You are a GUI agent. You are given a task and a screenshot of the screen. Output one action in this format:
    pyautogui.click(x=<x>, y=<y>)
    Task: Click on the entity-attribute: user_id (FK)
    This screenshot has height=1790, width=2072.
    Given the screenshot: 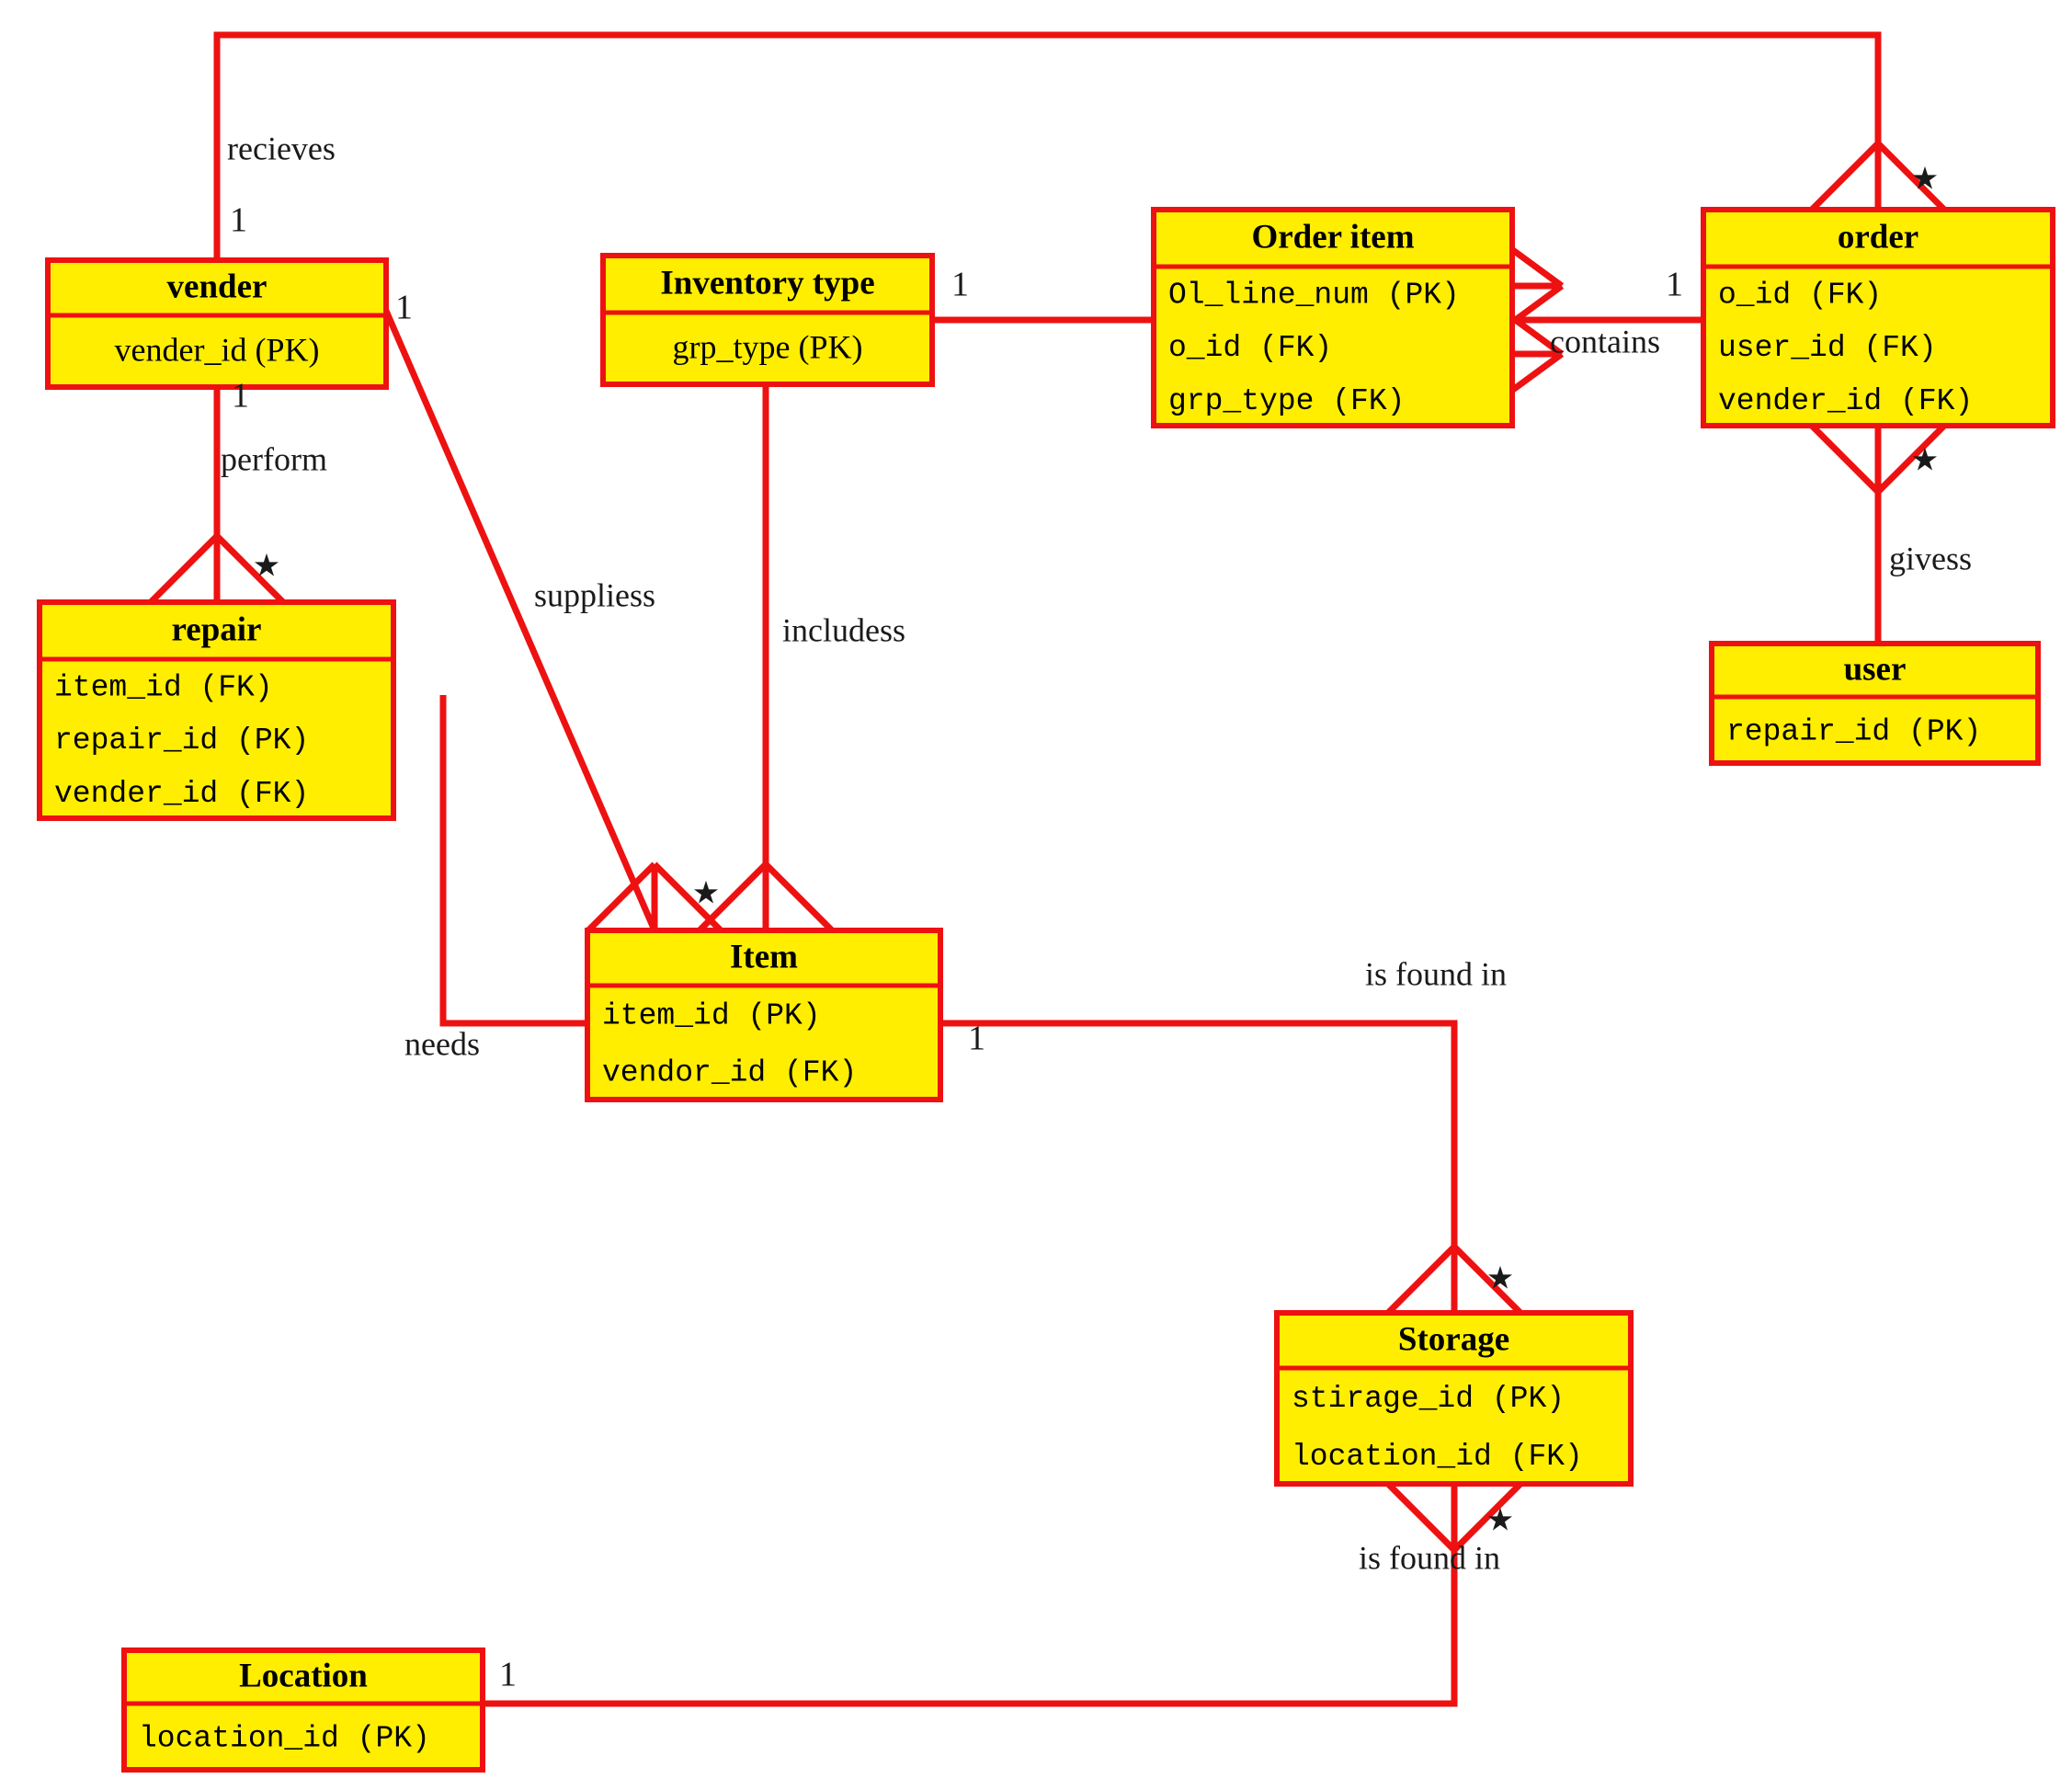 What is the action you would take?
    pyautogui.click(x=1827, y=348)
    